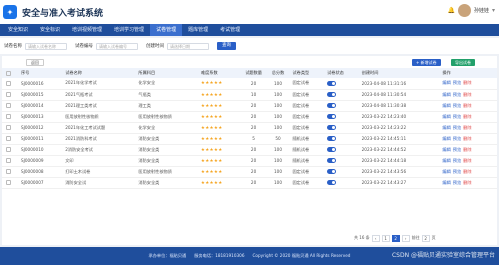 Image resolution: width=499 pixels, height=265 pixels. I want to click on difficulty-stars: ★★★★★, so click(218, 117).